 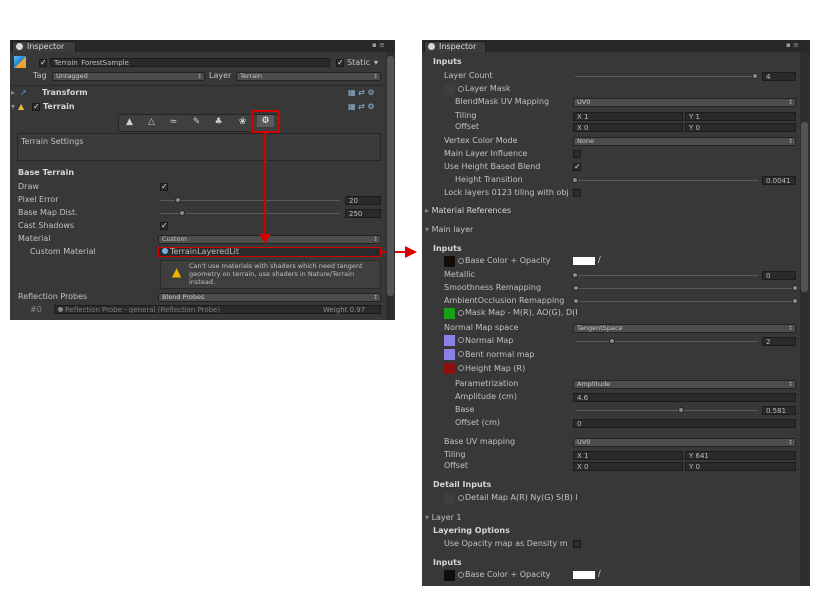 What do you see at coordinates (576, 301) in the screenshot?
I see `ao-min-knob` at bounding box center [576, 301].